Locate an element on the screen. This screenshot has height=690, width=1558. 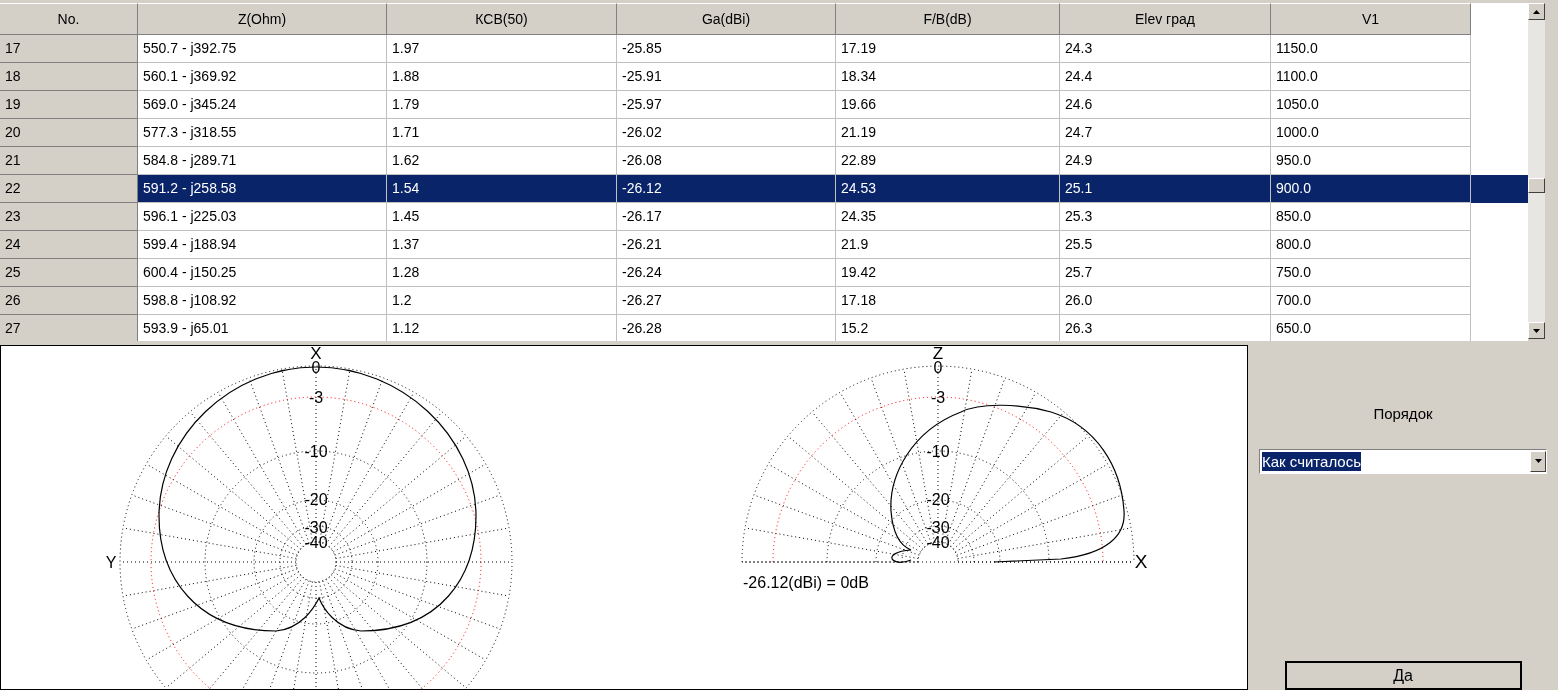
table-cell: 593.9 - j65.01 is located at coordinates (262, 328).